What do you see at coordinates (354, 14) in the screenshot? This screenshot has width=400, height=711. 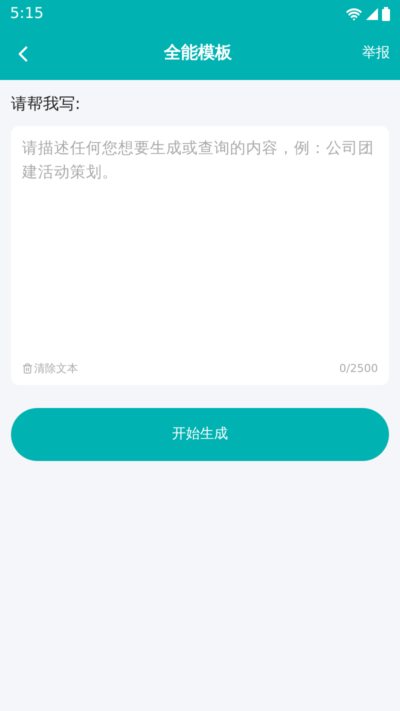 I see `wifi-icon` at bounding box center [354, 14].